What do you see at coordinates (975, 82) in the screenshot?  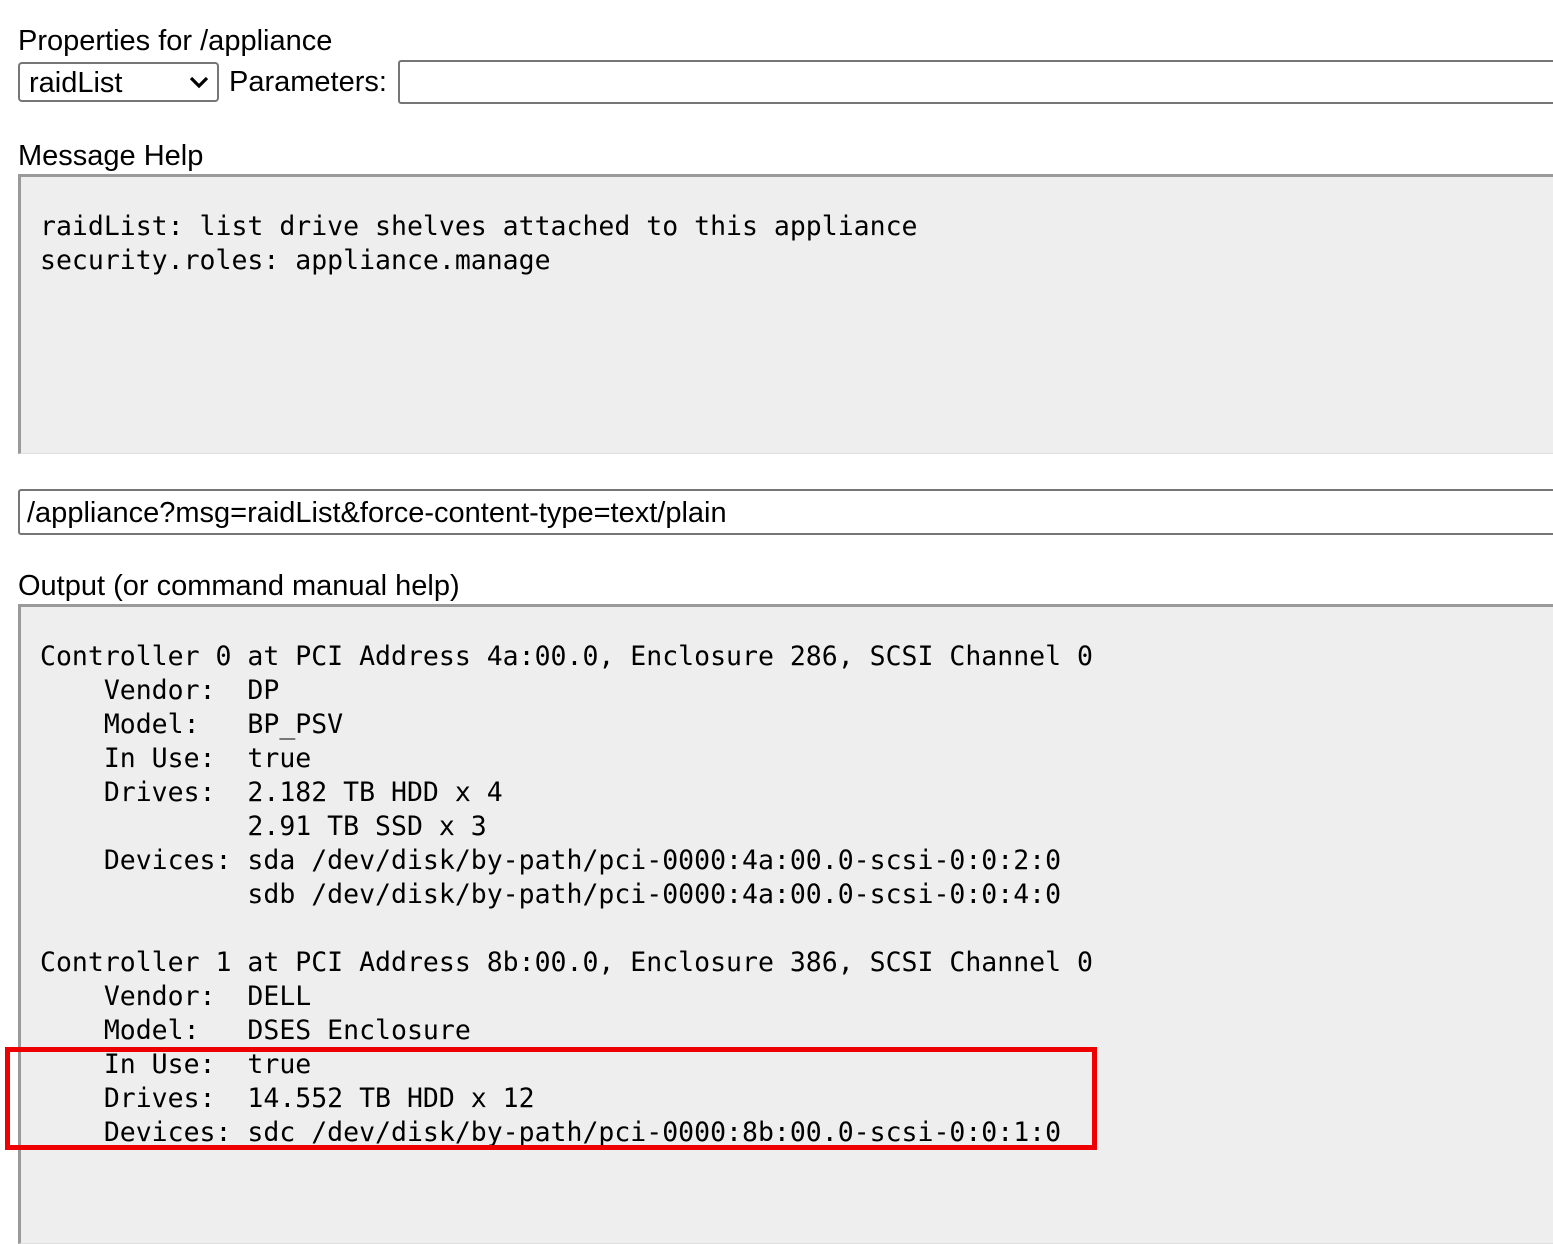 I see `parameters-input` at bounding box center [975, 82].